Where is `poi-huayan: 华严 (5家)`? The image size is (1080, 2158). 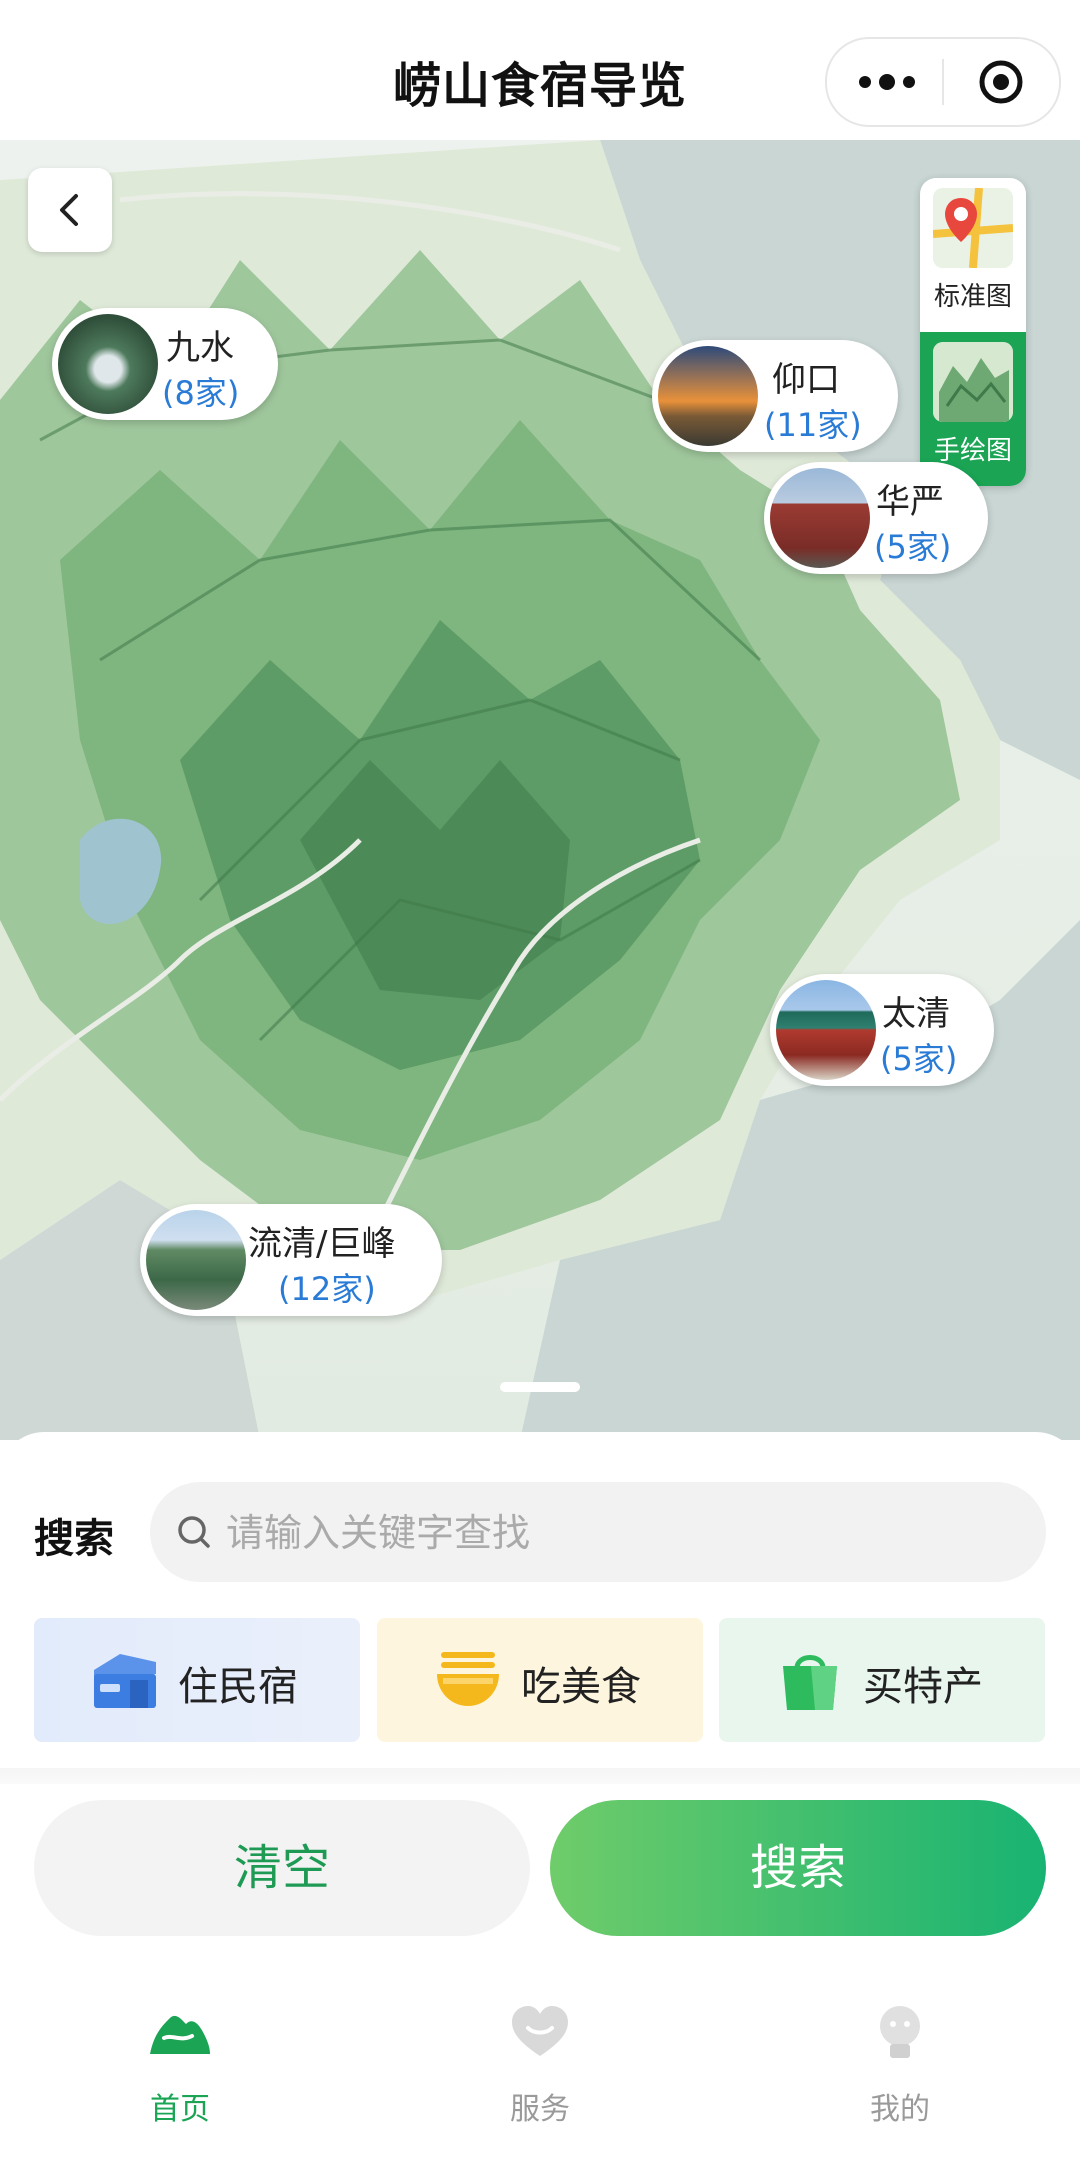
poi-huayan: 华严 (5家) is located at coordinates (876, 518).